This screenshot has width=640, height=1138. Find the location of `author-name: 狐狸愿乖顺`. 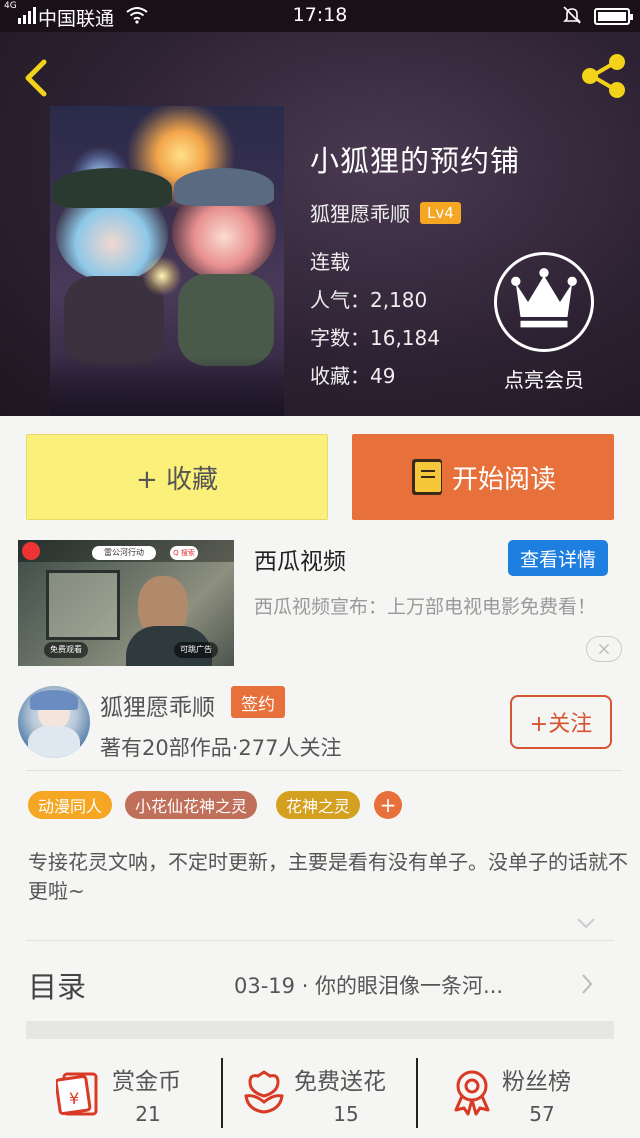

author-name: 狐狸愿乖顺 is located at coordinates (157, 705).